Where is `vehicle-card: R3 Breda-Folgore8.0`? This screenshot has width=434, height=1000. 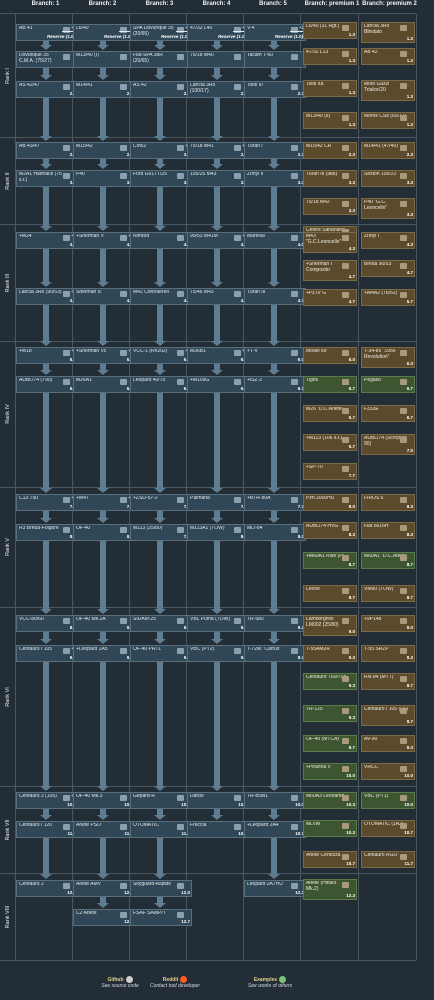 vehicle-card: R3 Breda-Folgore8.0 is located at coordinates (47, 532).